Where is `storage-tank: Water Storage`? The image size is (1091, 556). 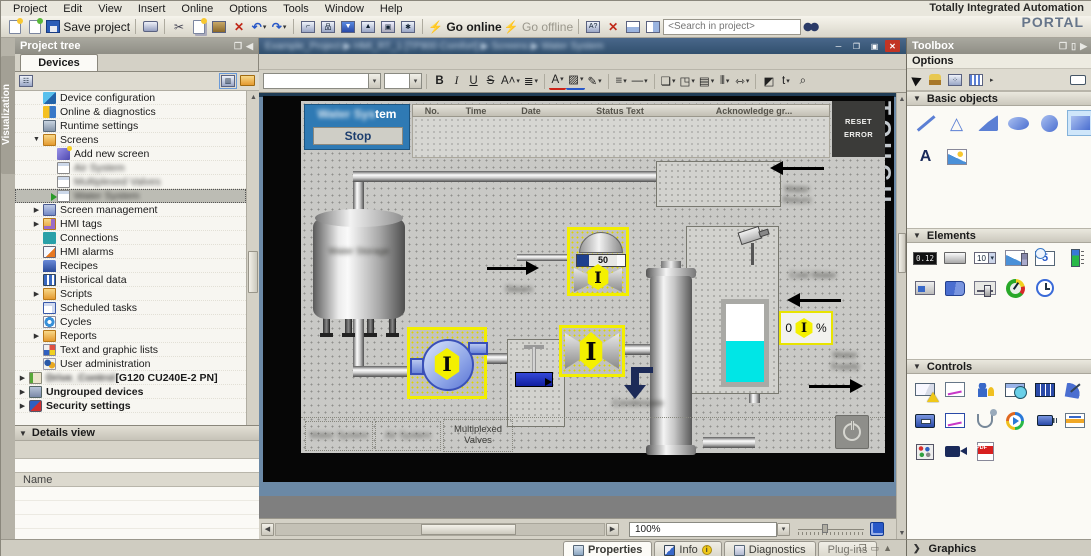 storage-tank: Water Storage is located at coordinates (359, 273).